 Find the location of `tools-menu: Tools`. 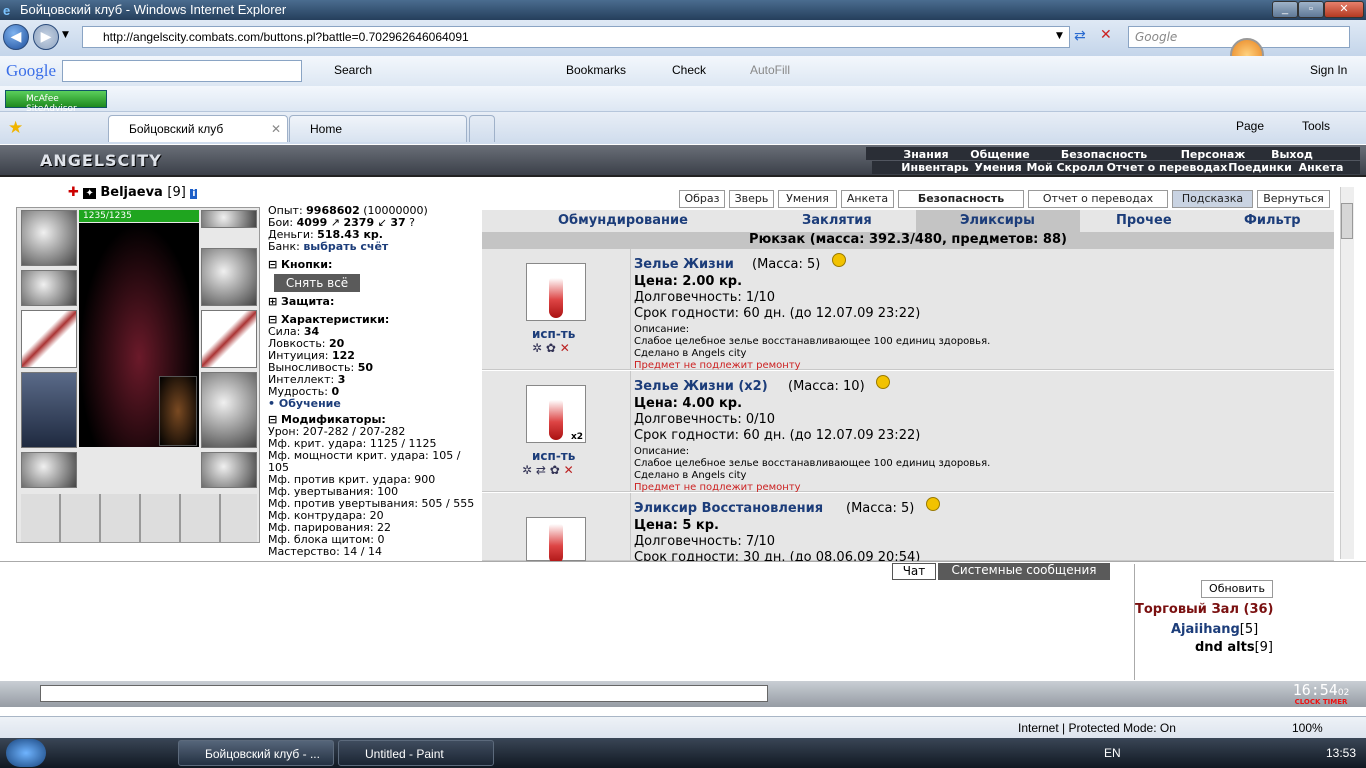

tools-menu: Tools is located at coordinates (1316, 126).